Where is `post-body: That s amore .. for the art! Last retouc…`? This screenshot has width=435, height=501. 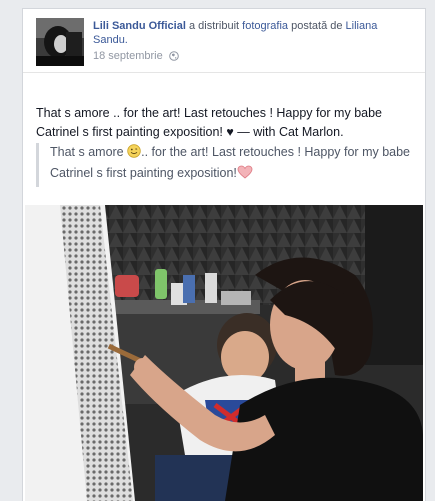
post-body: That s amore .. for the art! Last retouc… is located at coordinates (224, 123).